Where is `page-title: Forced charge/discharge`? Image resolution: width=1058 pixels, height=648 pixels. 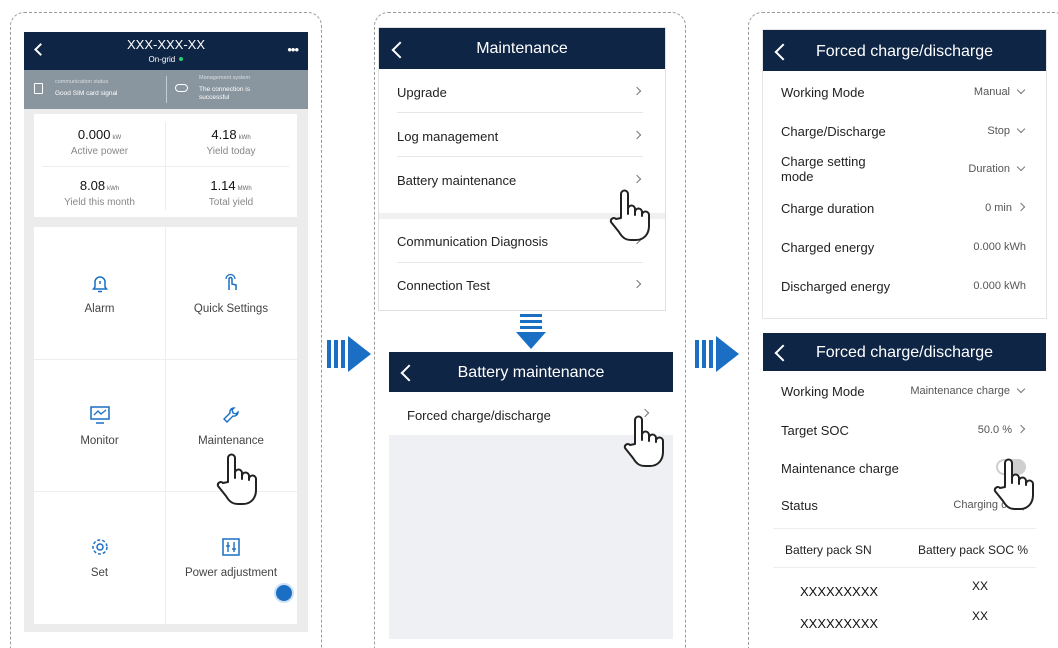 page-title: Forced charge/discharge is located at coordinates (904, 352).